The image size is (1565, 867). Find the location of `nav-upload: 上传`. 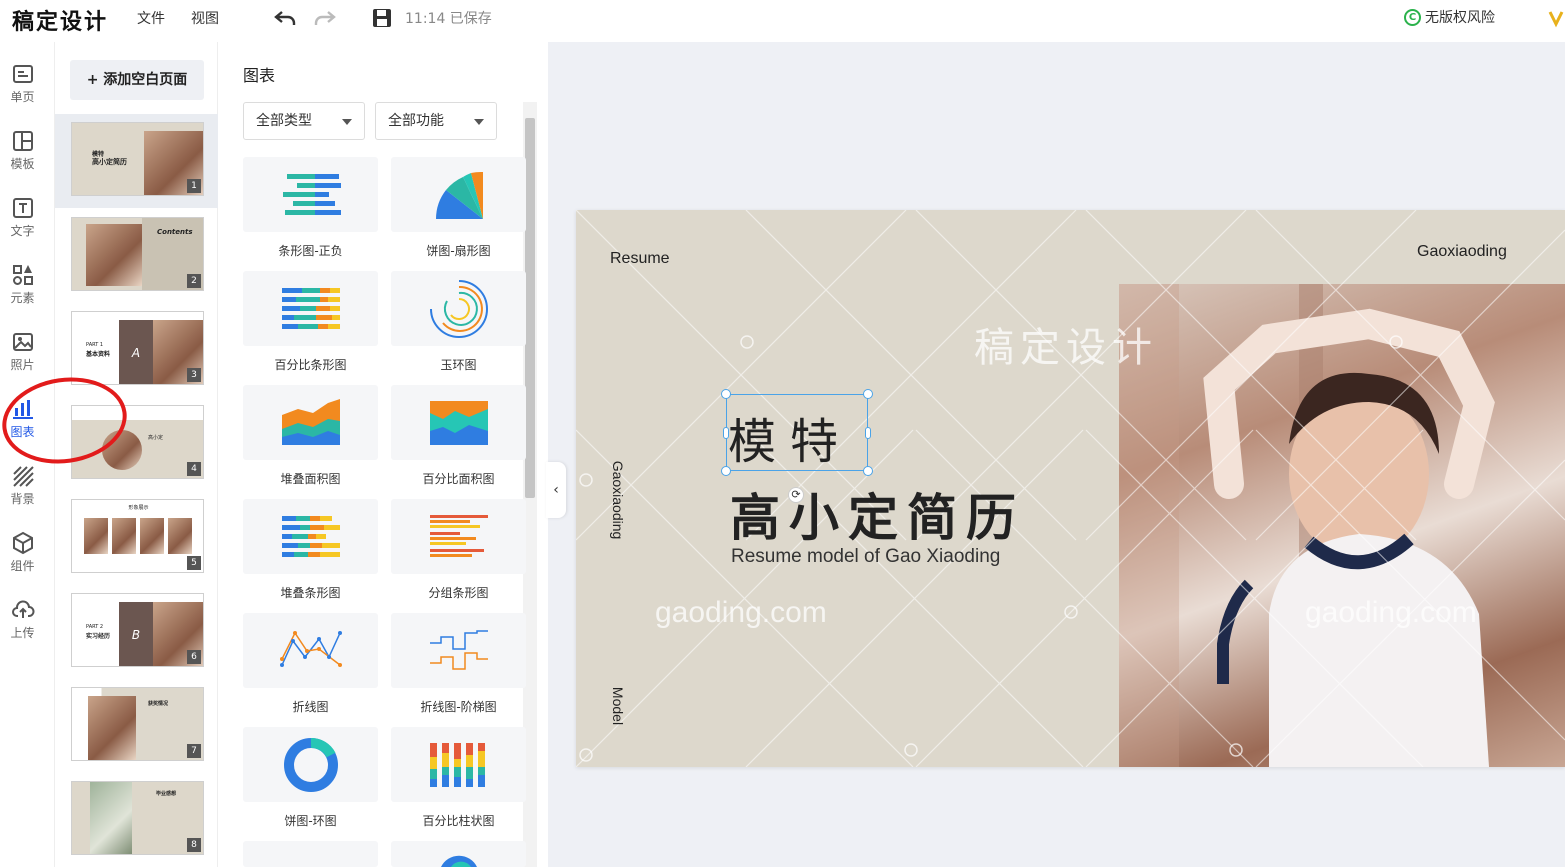

nav-upload: 上传 is located at coordinates (22, 619).